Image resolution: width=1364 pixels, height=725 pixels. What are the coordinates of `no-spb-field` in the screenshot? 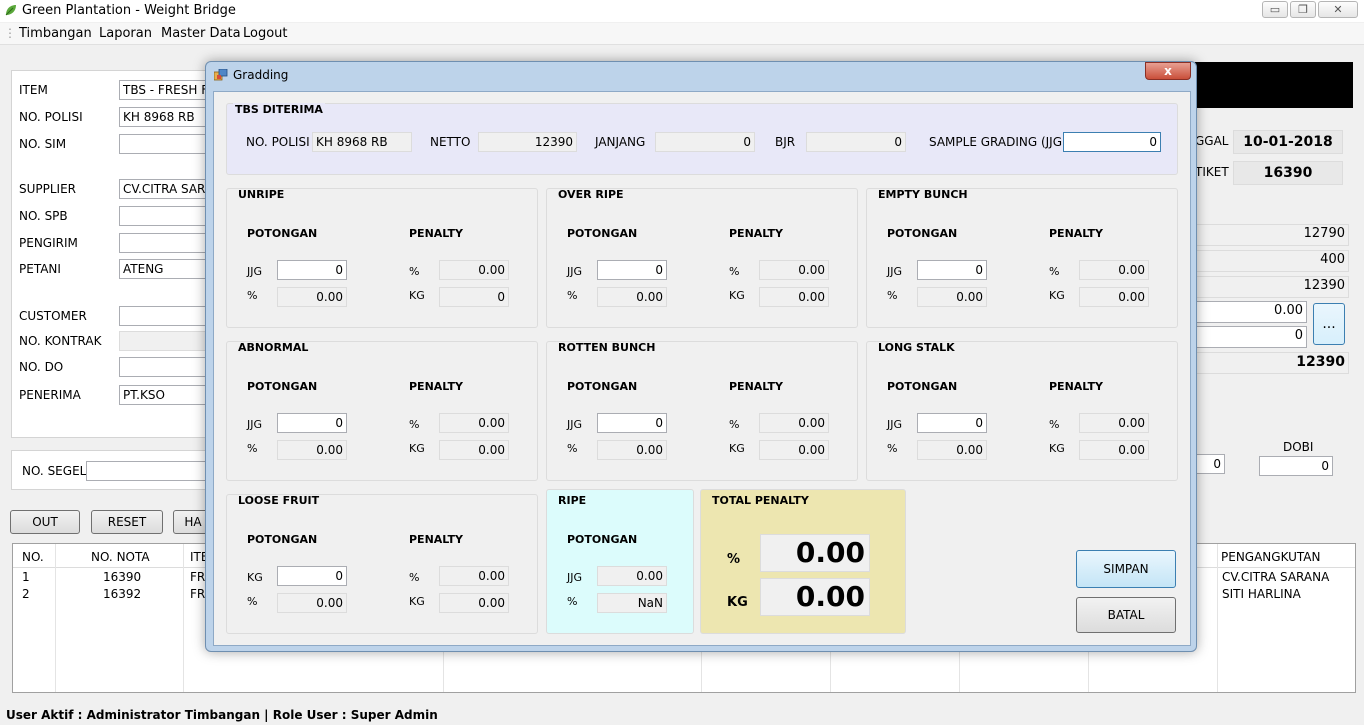 It's located at (169, 216).